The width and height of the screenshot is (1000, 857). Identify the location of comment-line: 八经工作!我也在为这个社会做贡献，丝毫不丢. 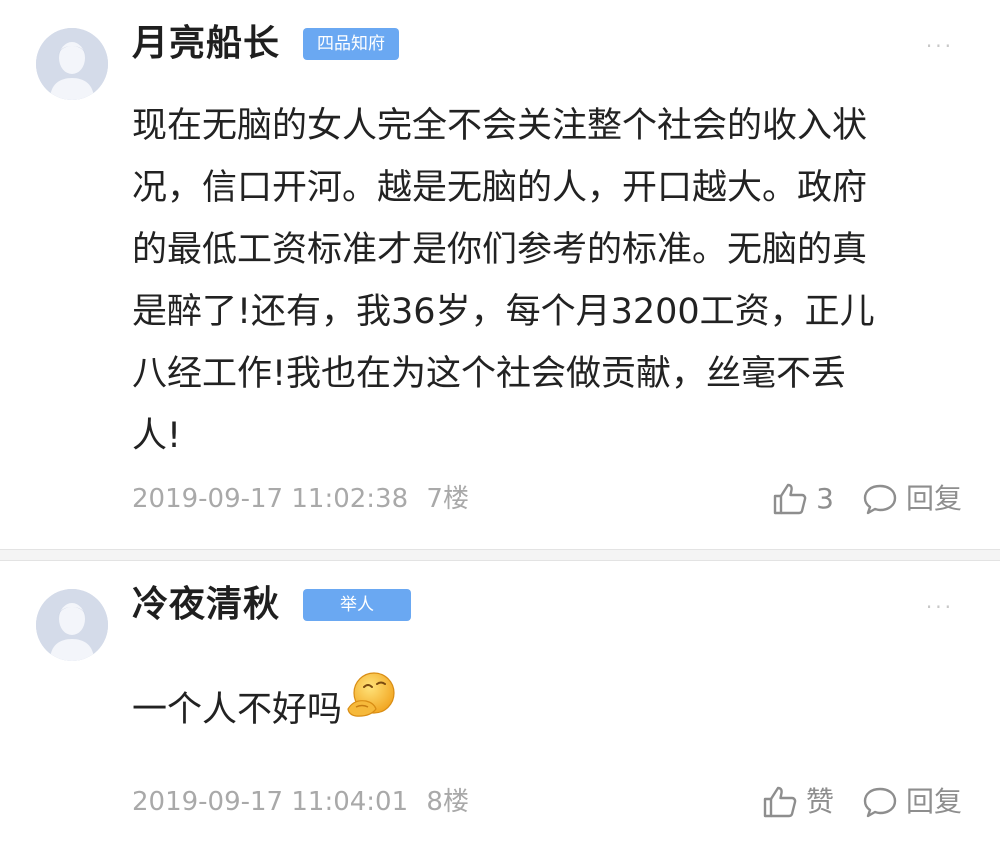
(489, 374).